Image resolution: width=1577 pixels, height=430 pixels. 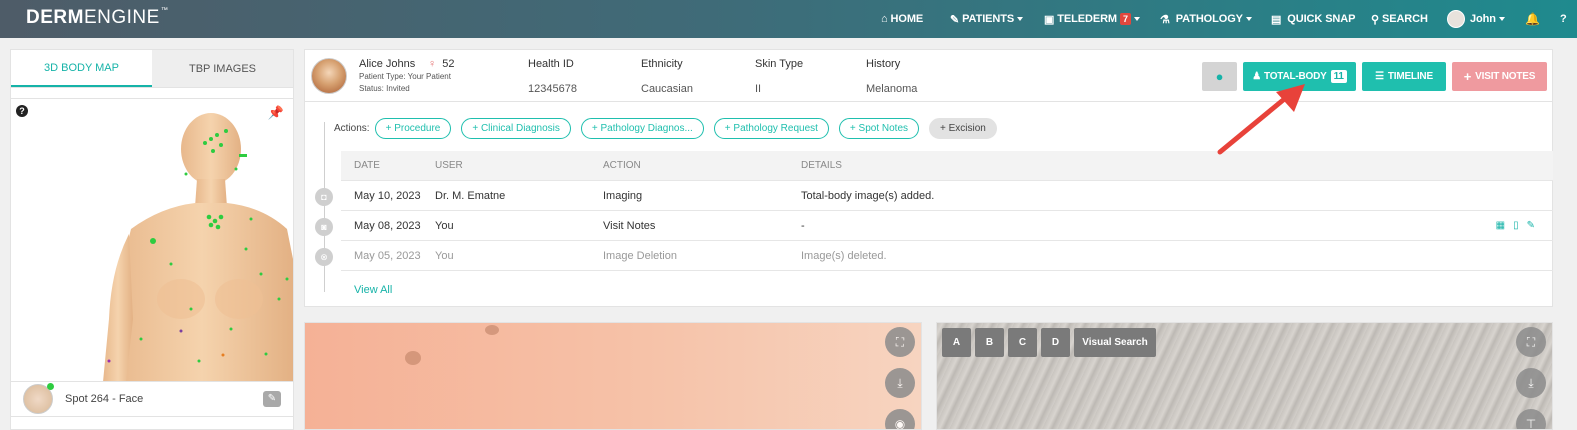 What do you see at coordinates (956, 342) in the screenshot?
I see `compare-a-button: A` at bounding box center [956, 342].